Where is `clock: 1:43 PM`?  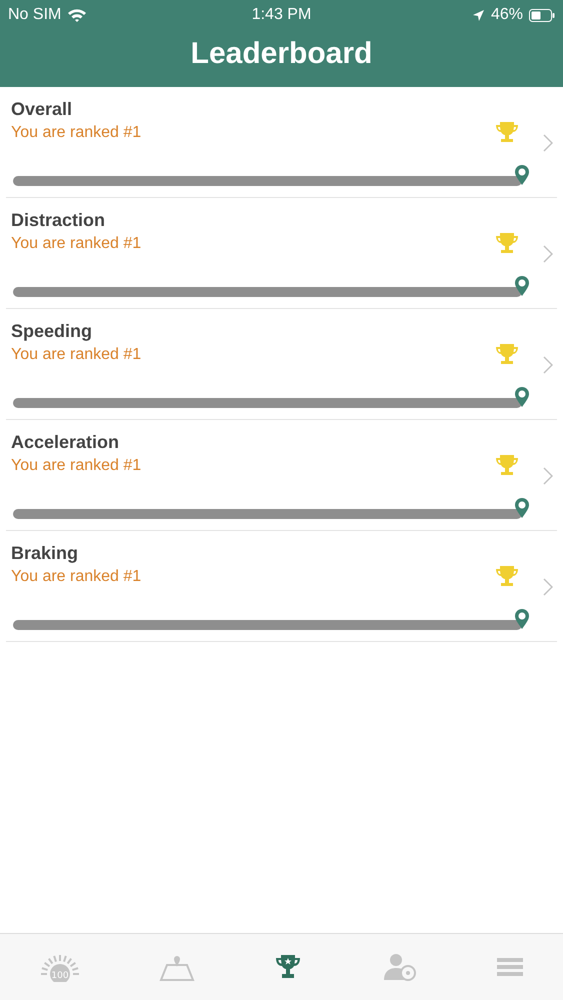 clock: 1:43 PM is located at coordinates (282, 15).